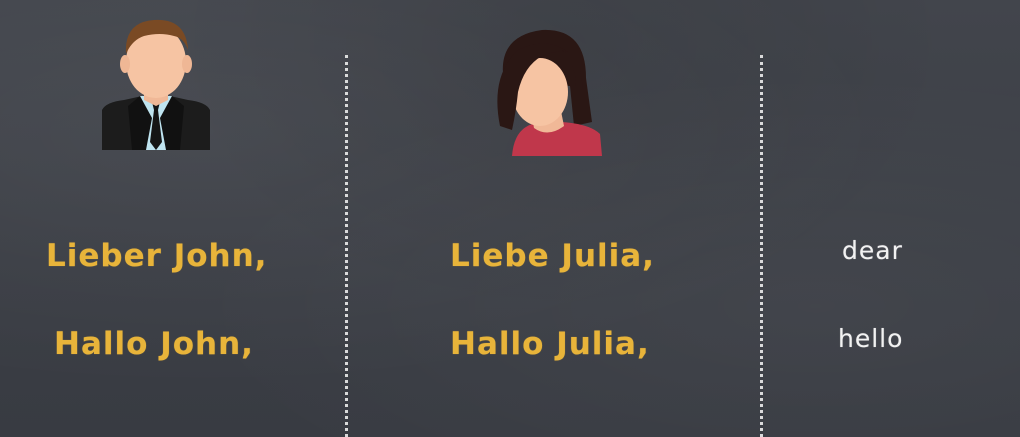  What do you see at coordinates (872, 250) in the screenshot?
I see `translation-dear: dear` at bounding box center [872, 250].